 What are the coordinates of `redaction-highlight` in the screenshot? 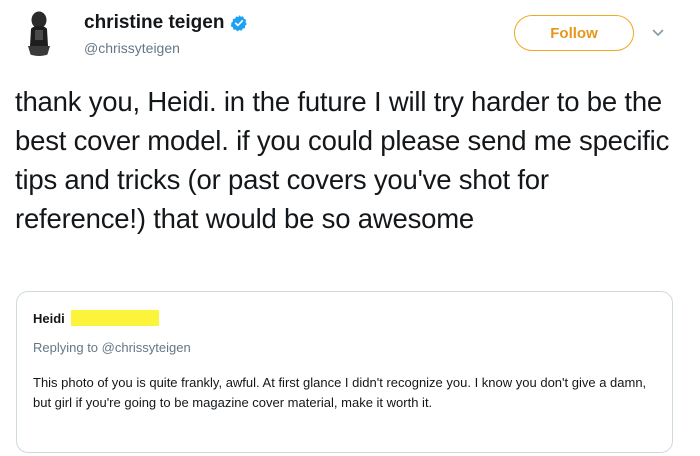 It's located at (114, 318).